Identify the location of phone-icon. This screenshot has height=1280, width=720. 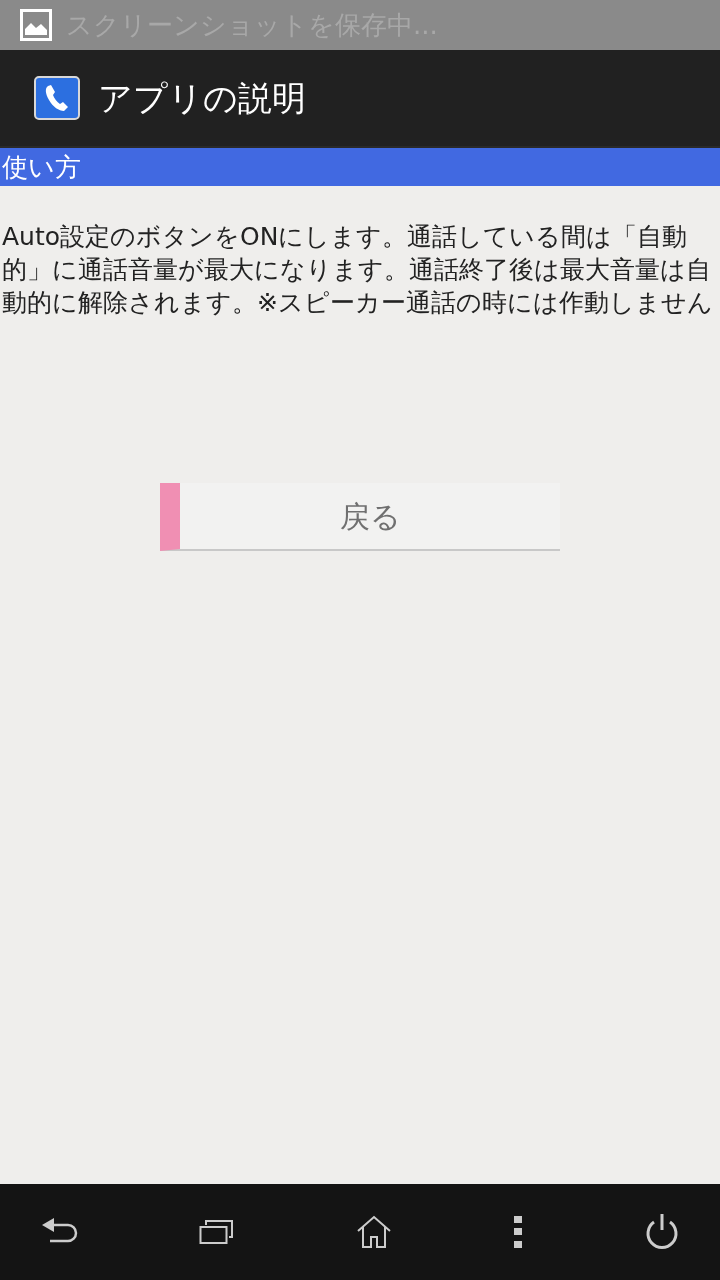
(57, 98).